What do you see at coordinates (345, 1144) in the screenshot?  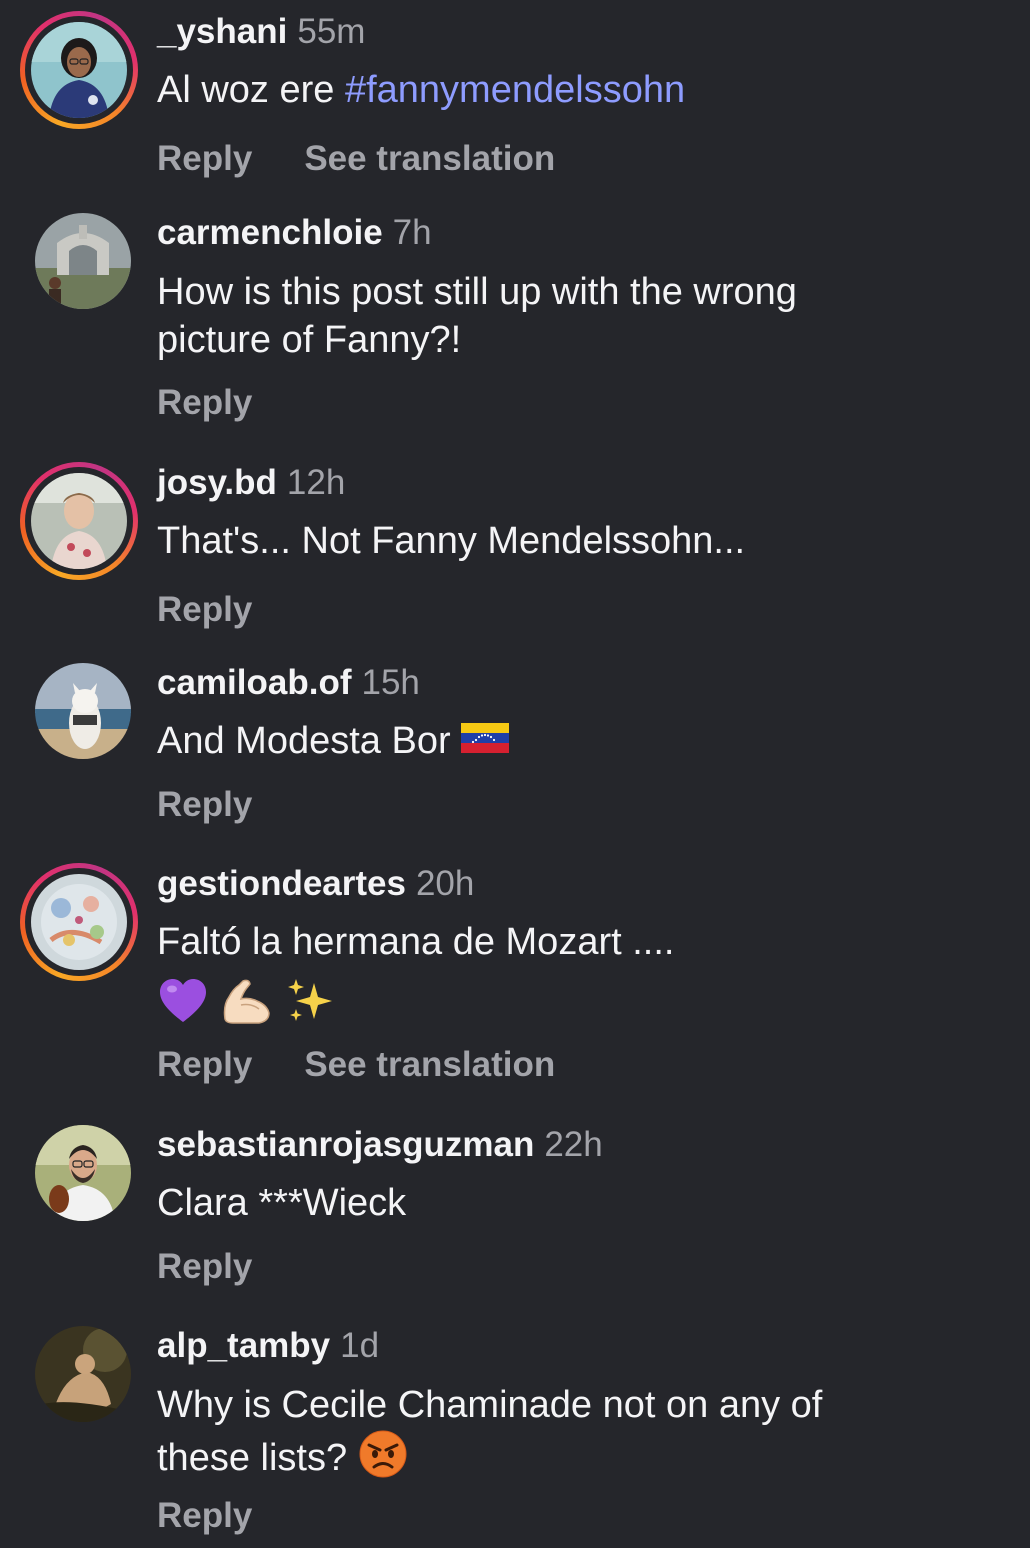 I see `username: sebastianrojasguzman` at bounding box center [345, 1144].